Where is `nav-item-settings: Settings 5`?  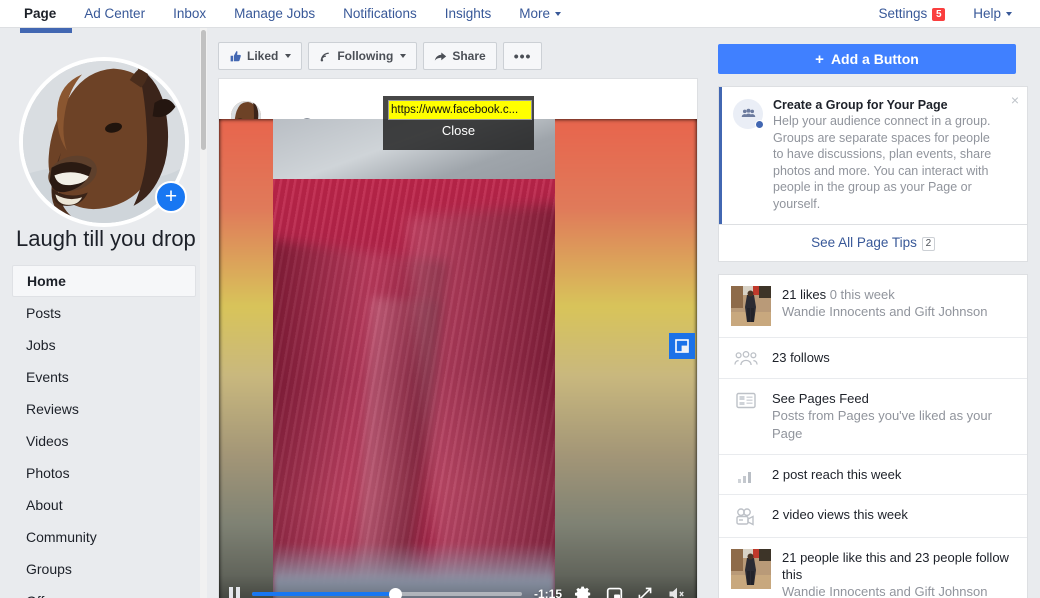 nav-item-settings: Settings 5 is located at coordinates (911, 13).